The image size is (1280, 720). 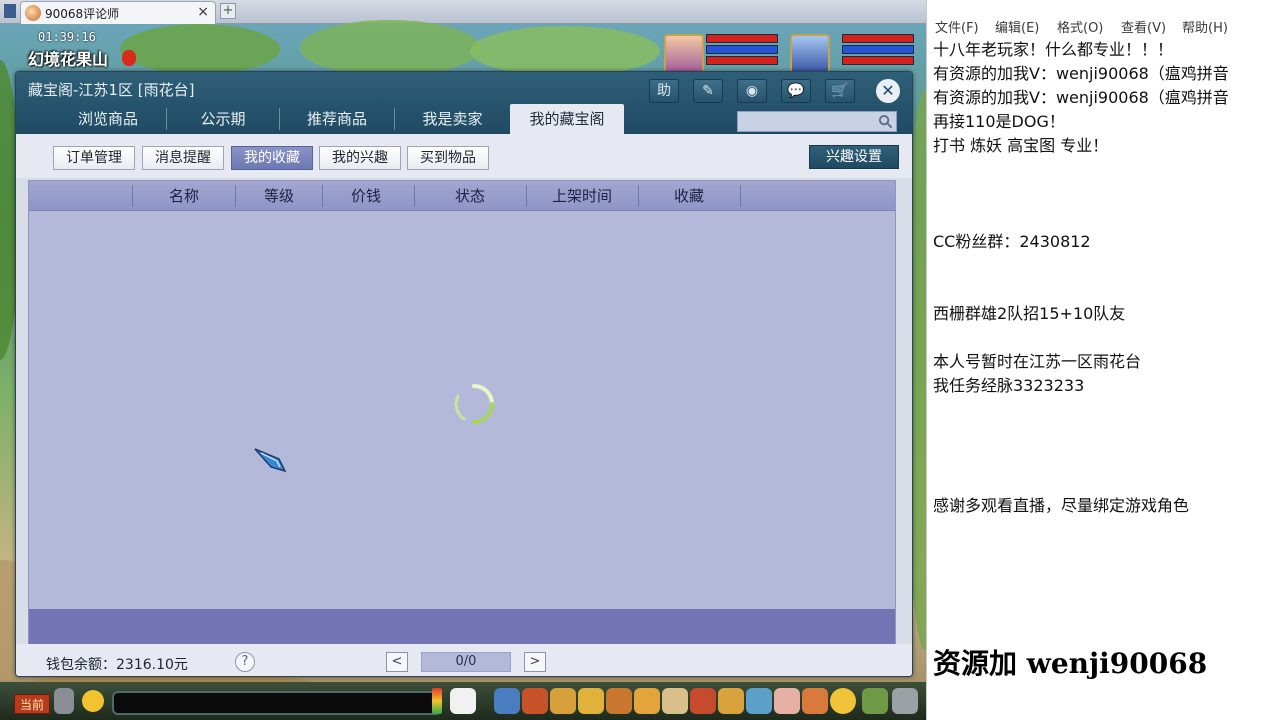 I want to click on give-icon, so click(x=563, y=701).